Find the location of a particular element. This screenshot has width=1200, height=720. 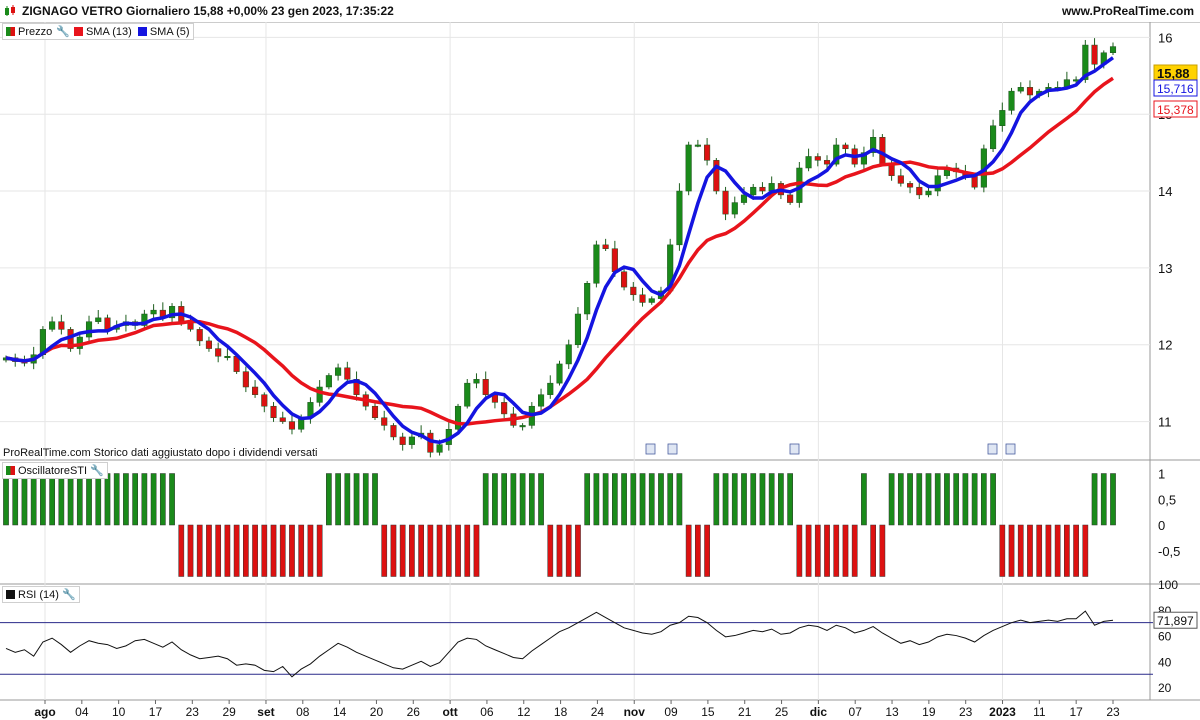

x-axis-tick-label: 20 is located at coordinates (377, 712).